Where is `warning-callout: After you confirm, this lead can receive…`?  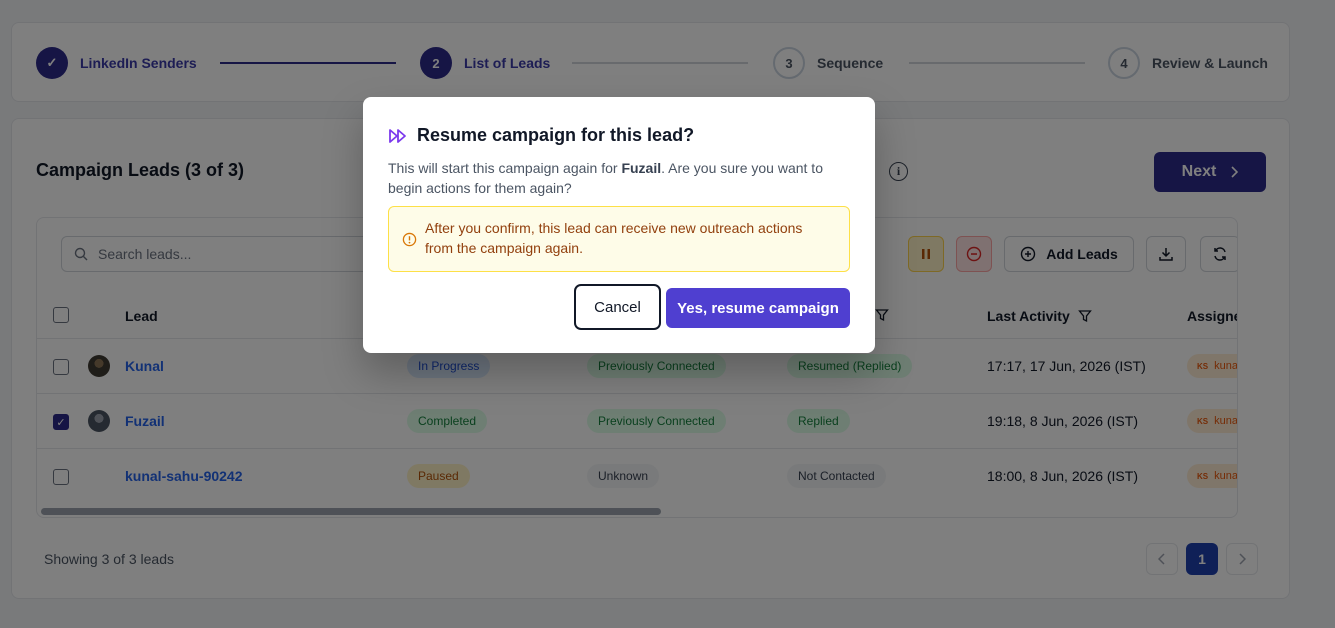
warning-callout: After you confirm, this lead can receive… is located at coordinates (619, 239).